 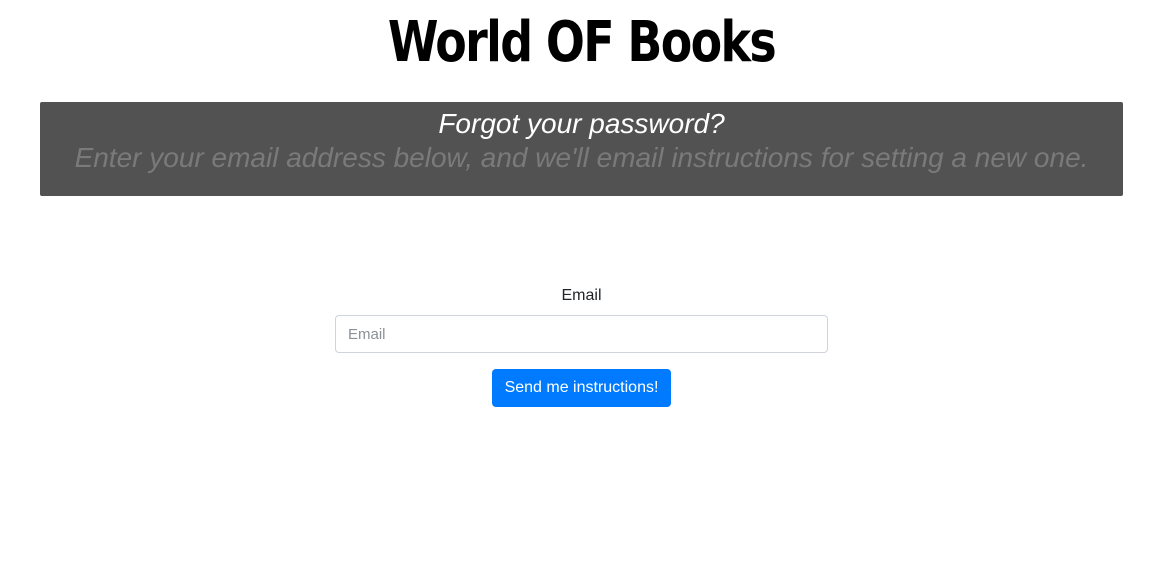 I want to click on send-instructions-button: Send me instructions!, so click(x=581, y=388).